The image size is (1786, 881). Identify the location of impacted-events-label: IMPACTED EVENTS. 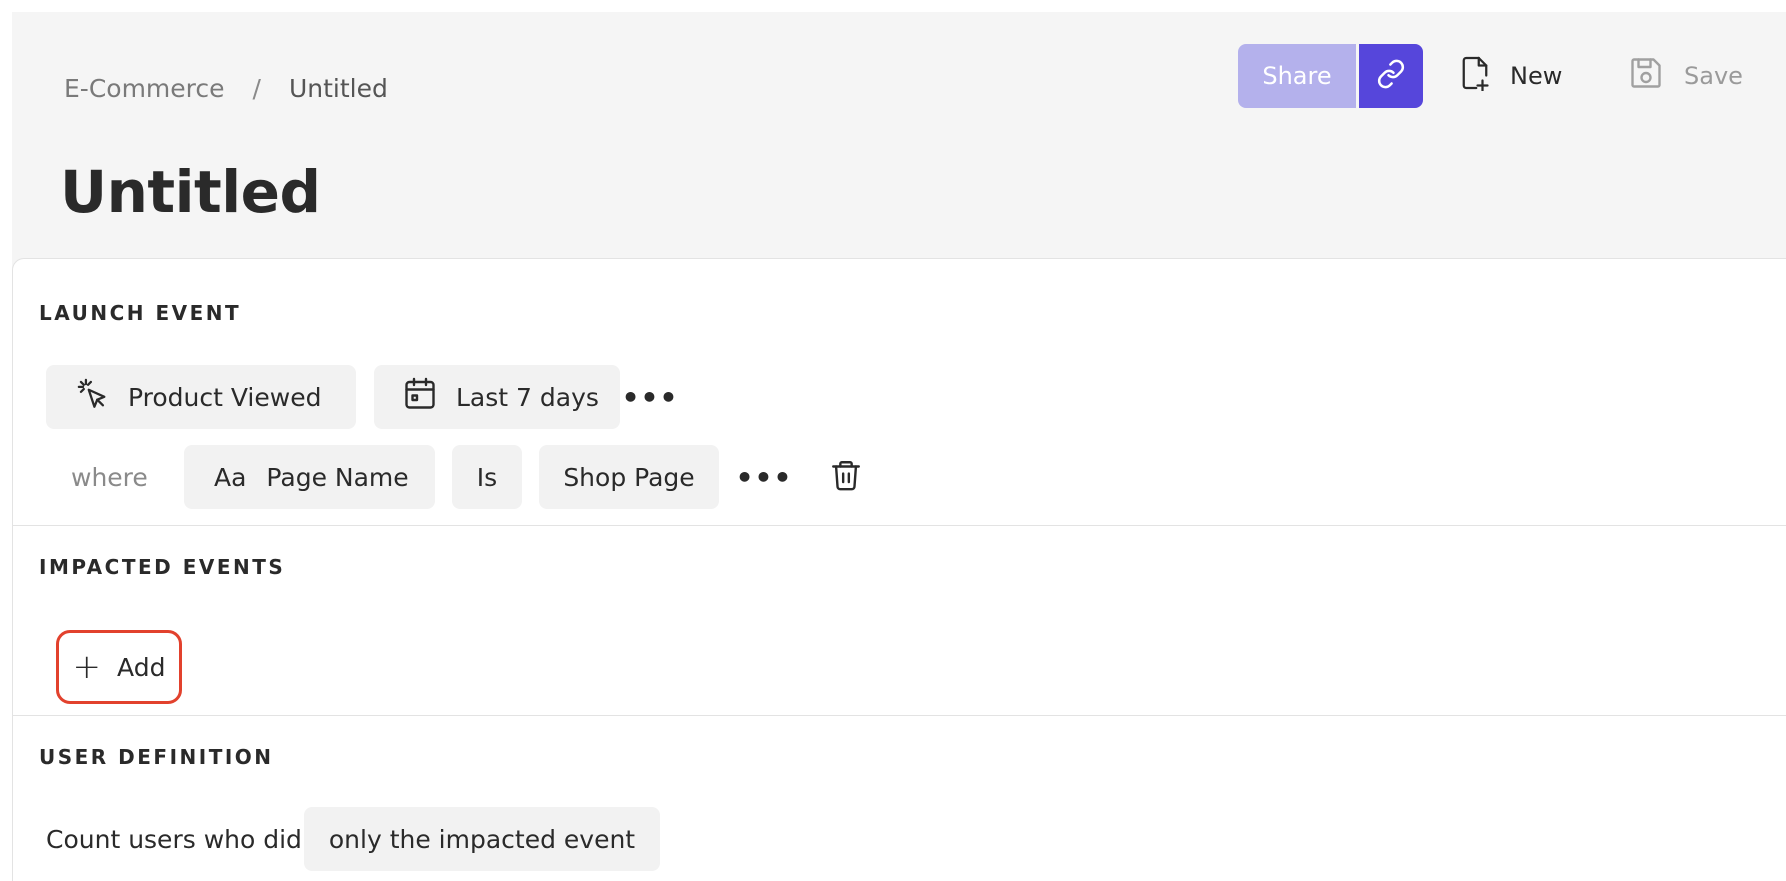
(162, 567).